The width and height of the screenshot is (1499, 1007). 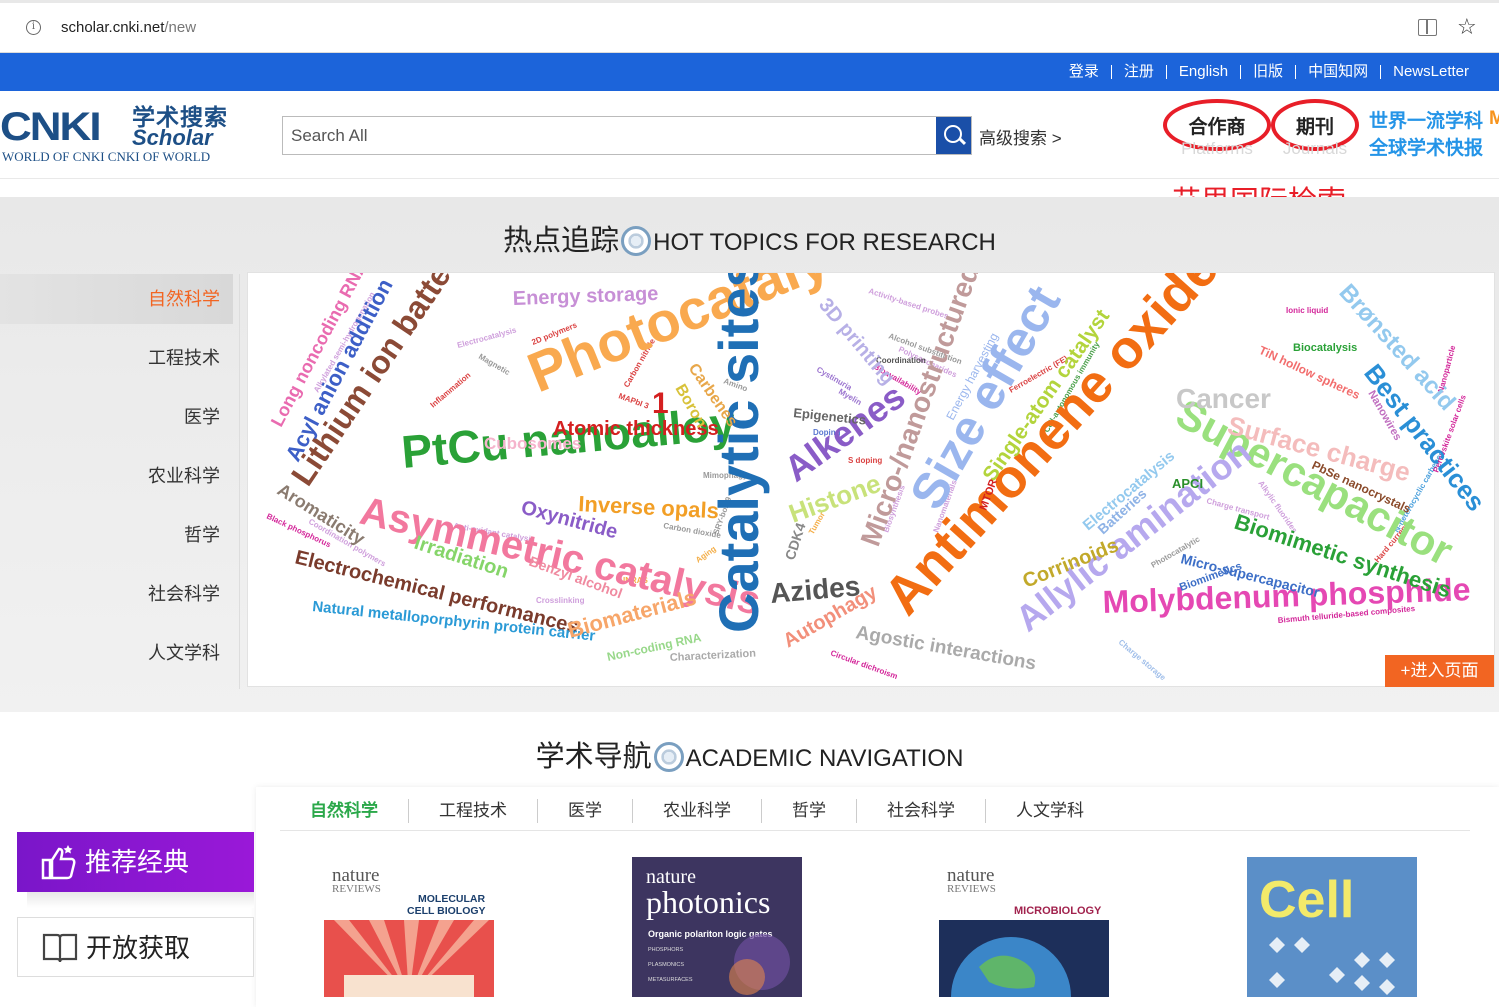 What do you see at coordinates (665, 950) in the screenshot?
I see `cover-small-1: PHOSPHORS` at bounding box center [665, 950].